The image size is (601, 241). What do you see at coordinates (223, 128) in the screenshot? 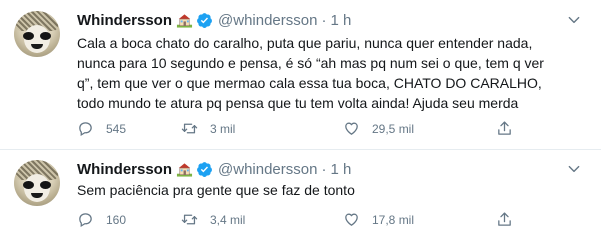
I see `retweet-count: 3 mil` at bounding box center [223, 128].